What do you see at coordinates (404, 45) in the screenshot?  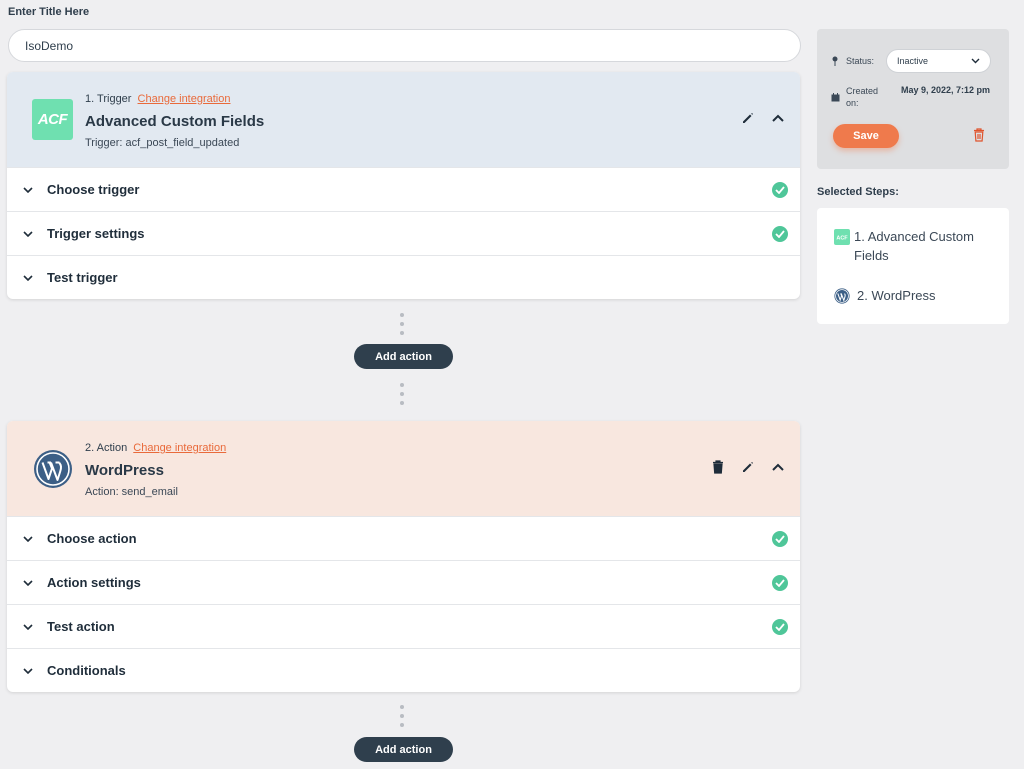 I see `title-input` at bounding box center [404, 45].